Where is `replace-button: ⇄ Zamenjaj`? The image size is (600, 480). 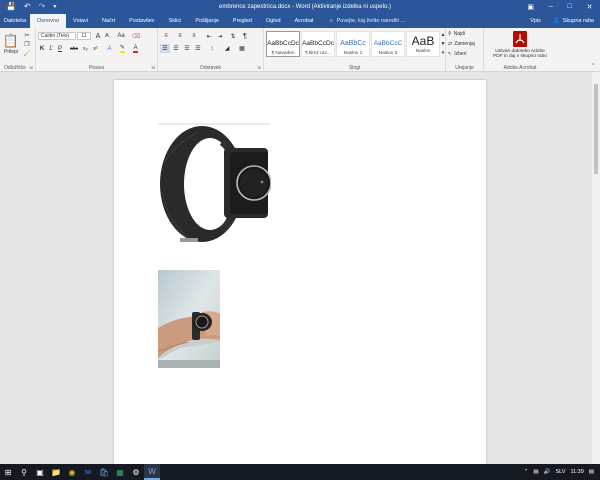 replace-button: ⇄ Zamenjaj is located at coordinates (465, 44).